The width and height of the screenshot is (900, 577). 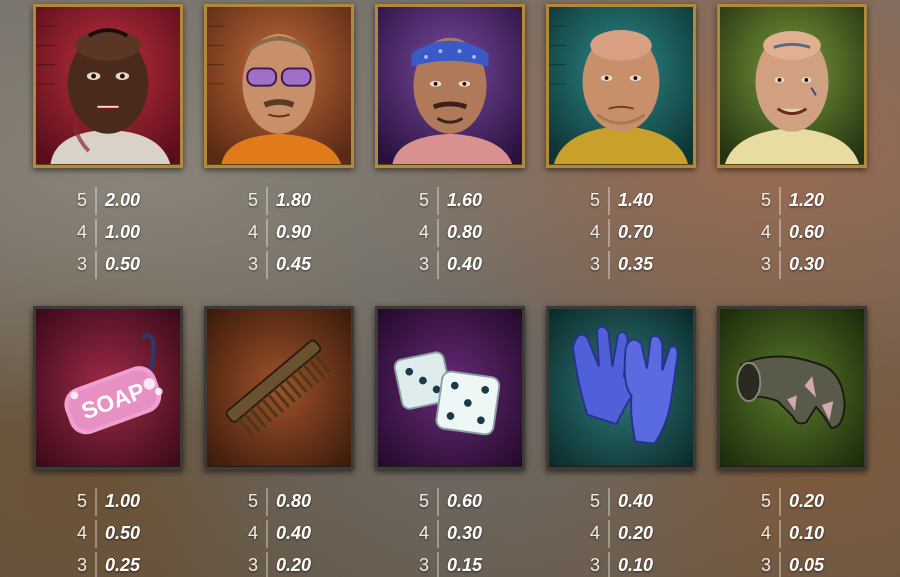 I want to click on paytable: 5 0.60 4 0.30 3 0.15, so click(x=450, y=531).